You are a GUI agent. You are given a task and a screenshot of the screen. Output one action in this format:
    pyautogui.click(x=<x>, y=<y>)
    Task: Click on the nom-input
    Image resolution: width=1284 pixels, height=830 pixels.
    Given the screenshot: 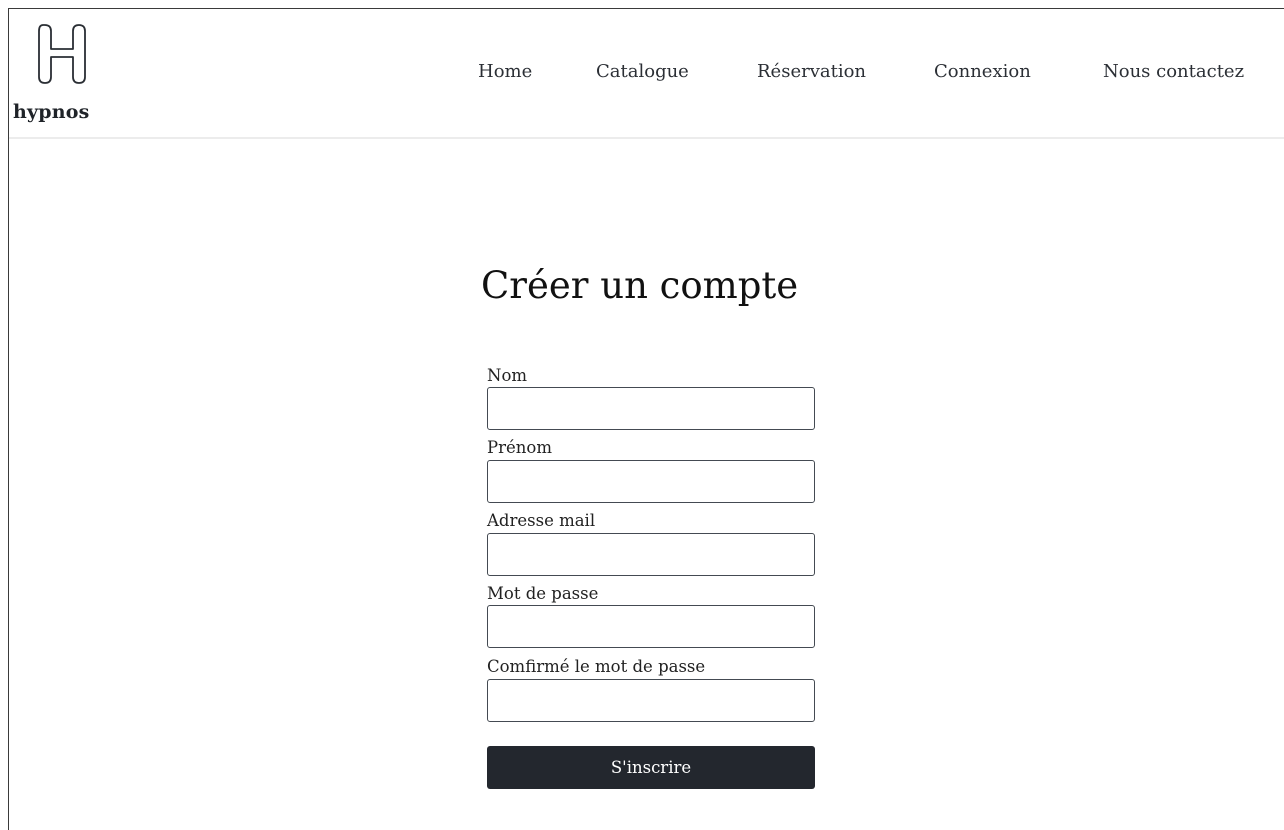 What is the action you would take?
    pyautogui.click(x=651, y=408)
    